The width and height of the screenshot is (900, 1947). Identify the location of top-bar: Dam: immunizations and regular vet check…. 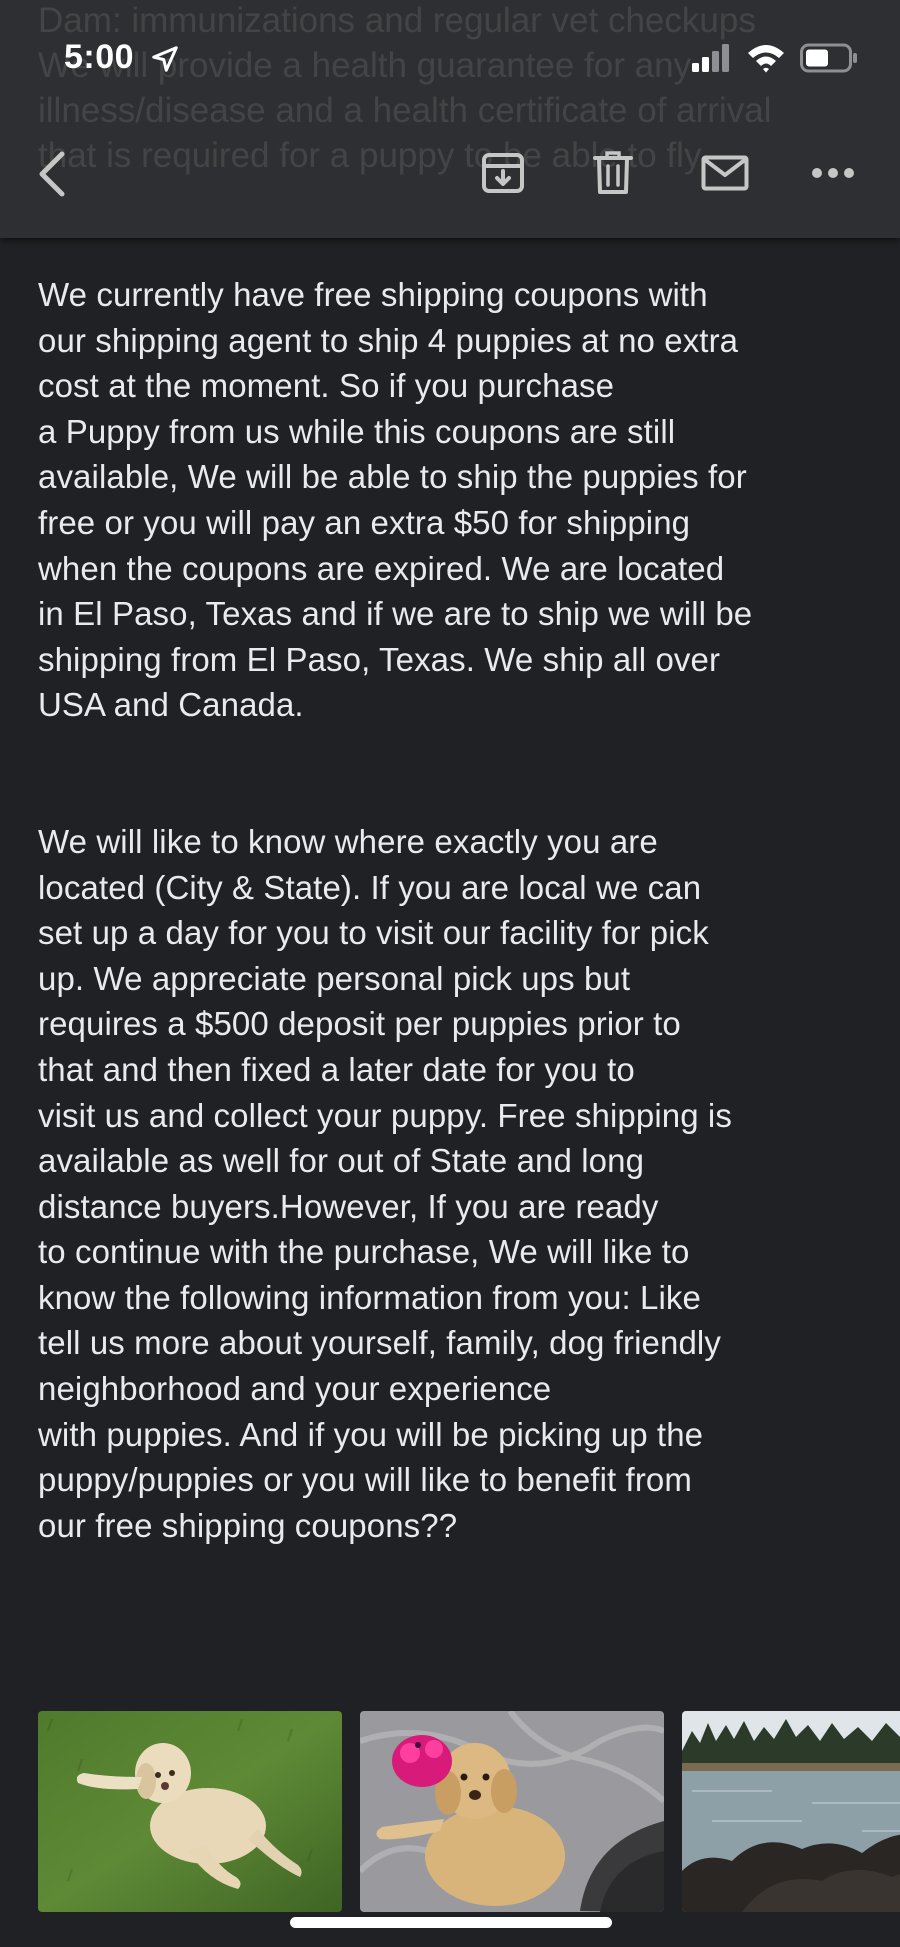
(450, 119).